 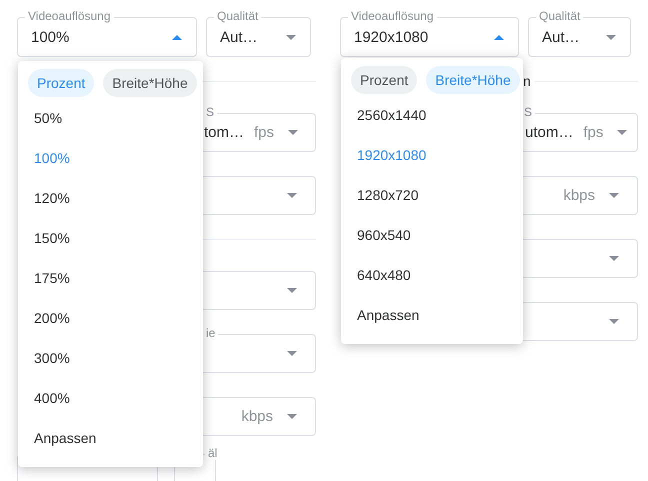 I want to click on select-value: 100%, so click(x=50, y=37).